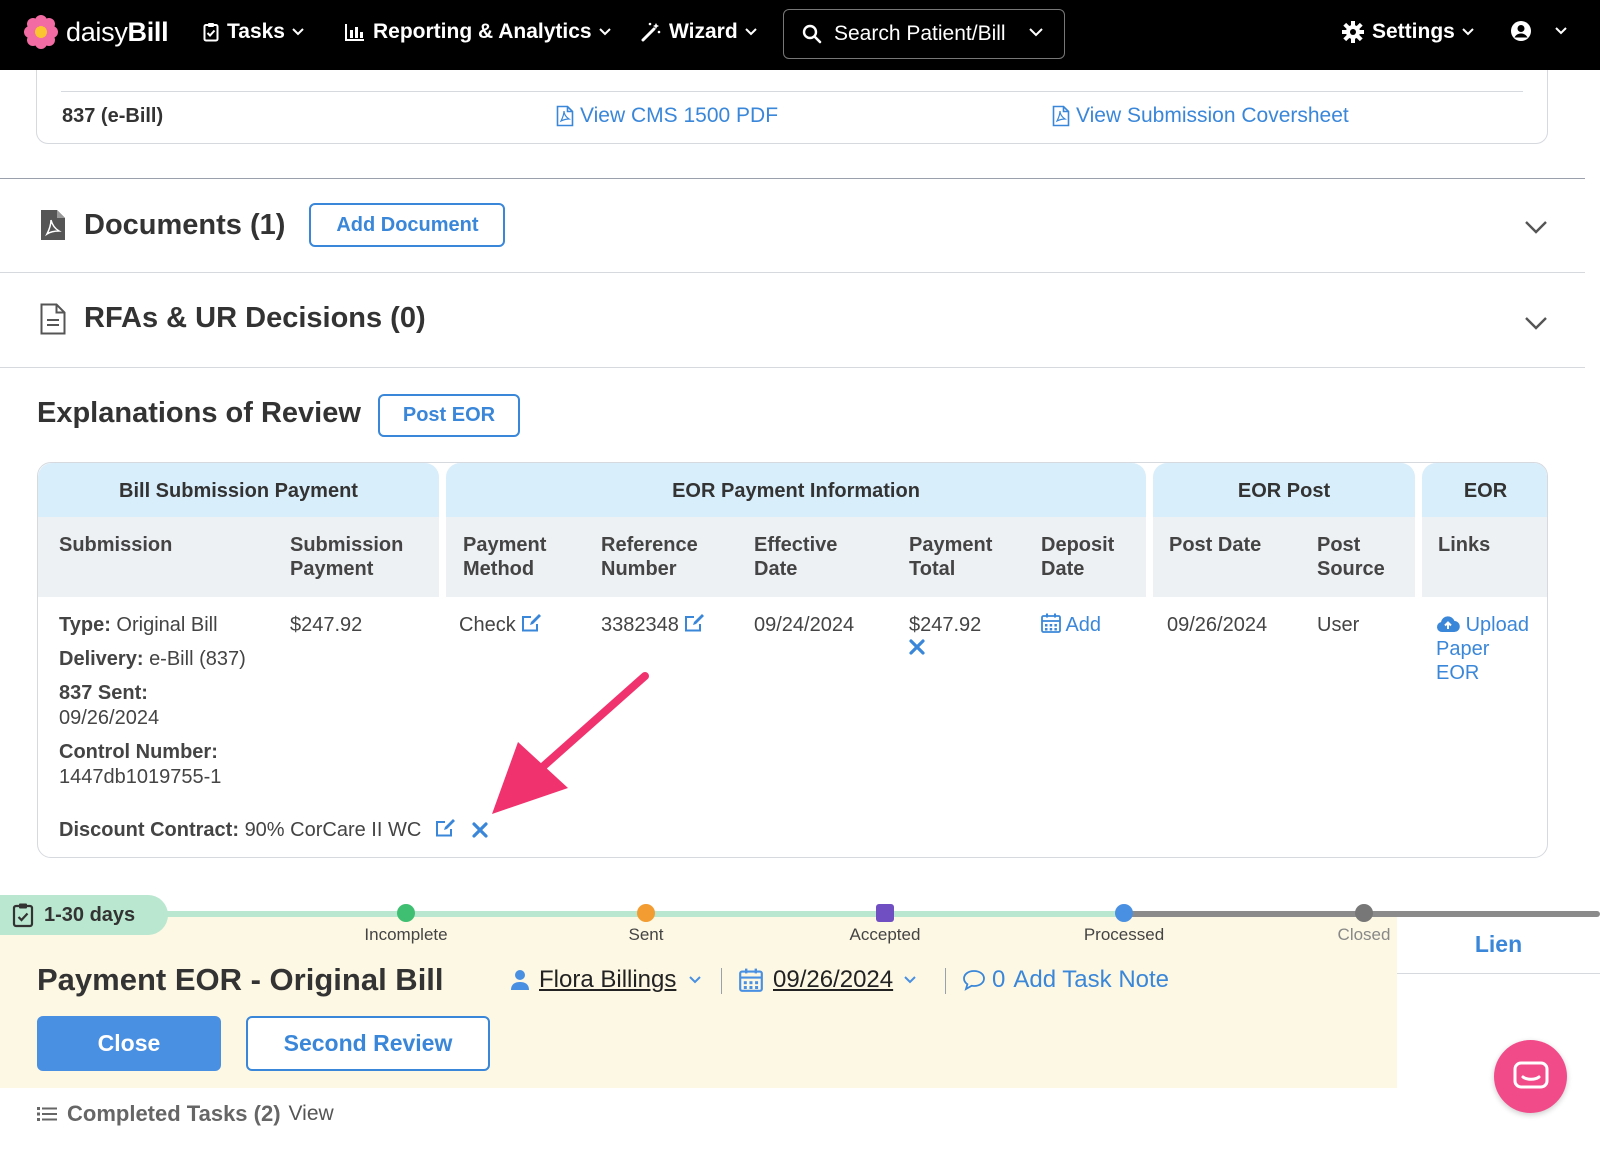 Image resolution: width=1600 pixels, height=1151 pixels. What do you see at coordinates (311, 1114) in the screenshot?
I see `completed-tasks-view-link: View` at bounding box center [311, 1114].